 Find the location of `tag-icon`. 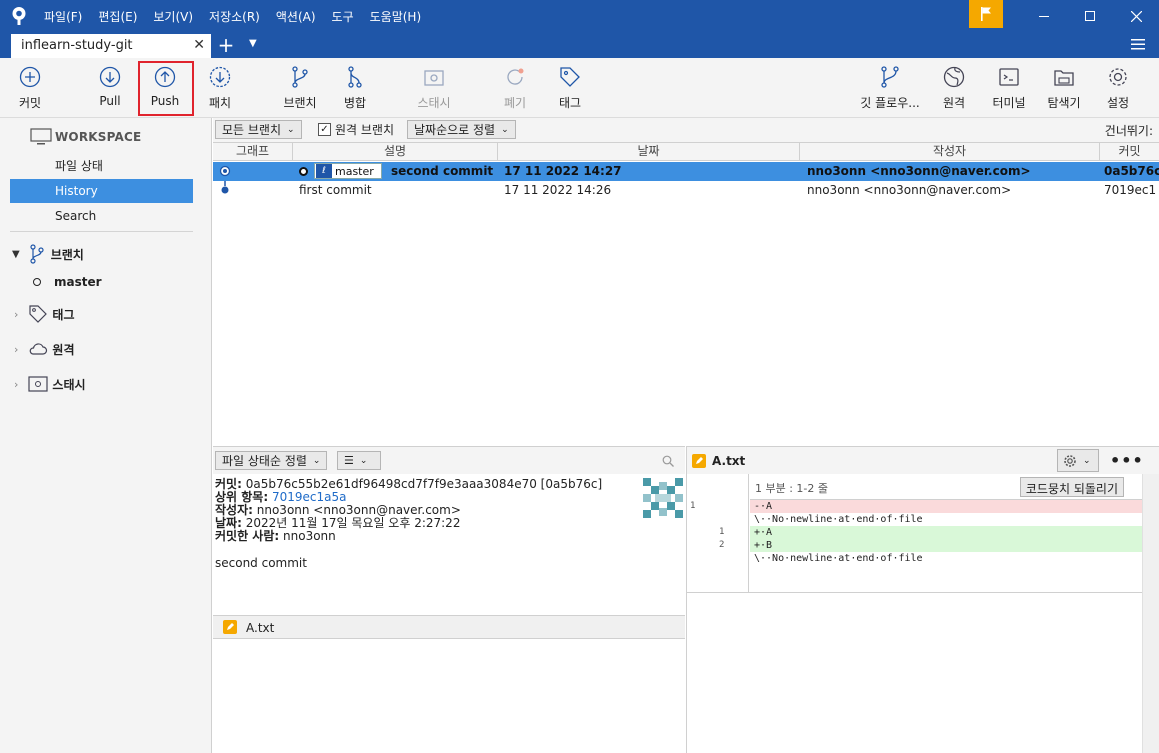

tag-icon is located at coordinates (570, 77).